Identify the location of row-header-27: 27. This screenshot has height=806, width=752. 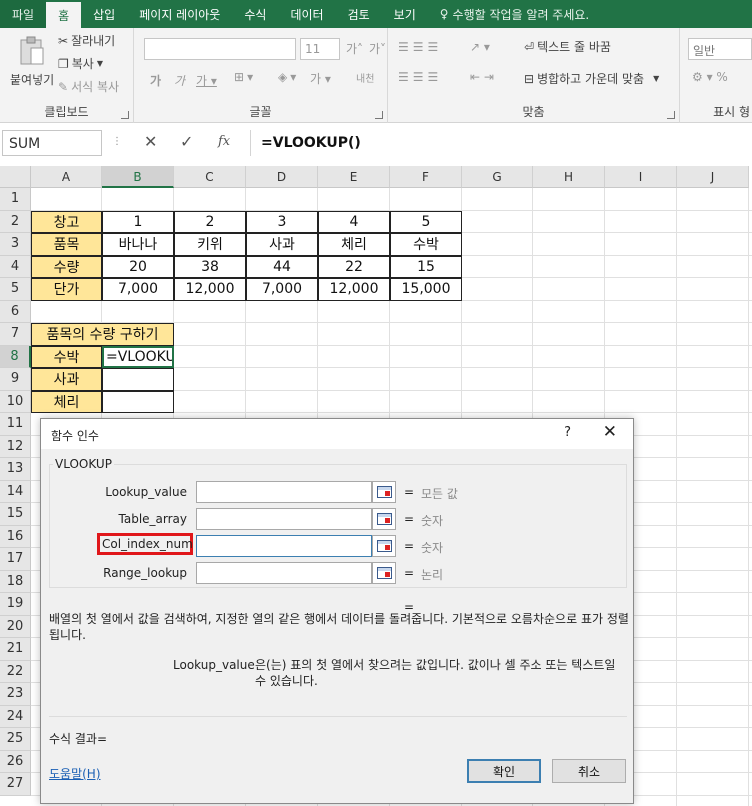
(15, 784).